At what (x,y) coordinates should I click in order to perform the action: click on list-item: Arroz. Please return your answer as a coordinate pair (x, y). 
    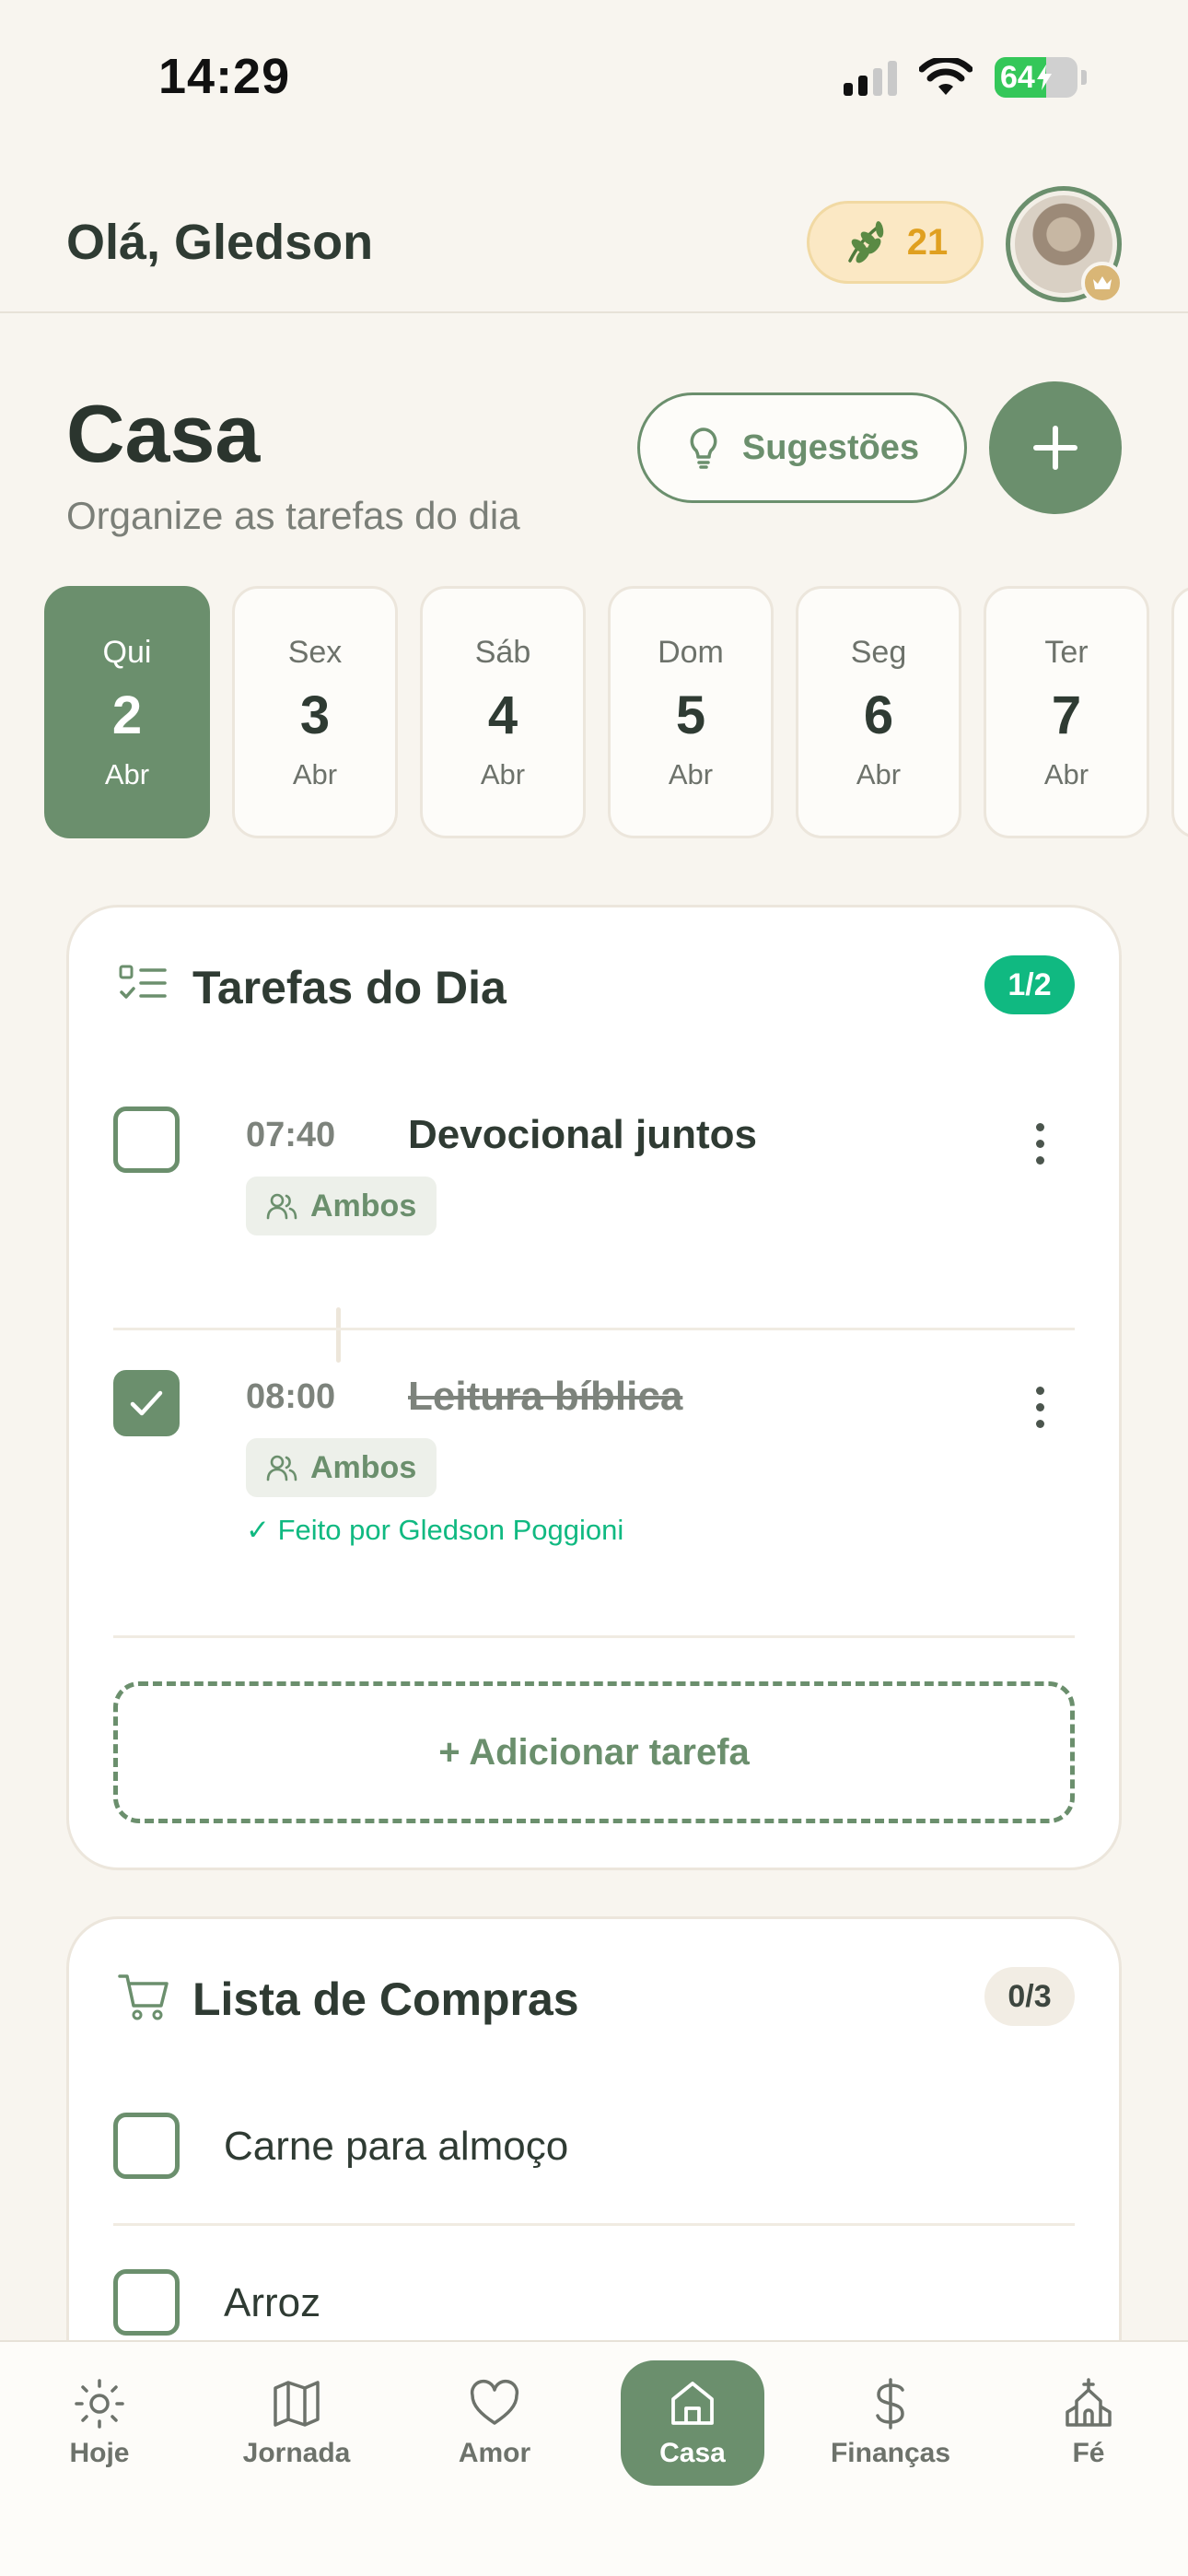
    Looking at the image, I should click on (594, 2302).